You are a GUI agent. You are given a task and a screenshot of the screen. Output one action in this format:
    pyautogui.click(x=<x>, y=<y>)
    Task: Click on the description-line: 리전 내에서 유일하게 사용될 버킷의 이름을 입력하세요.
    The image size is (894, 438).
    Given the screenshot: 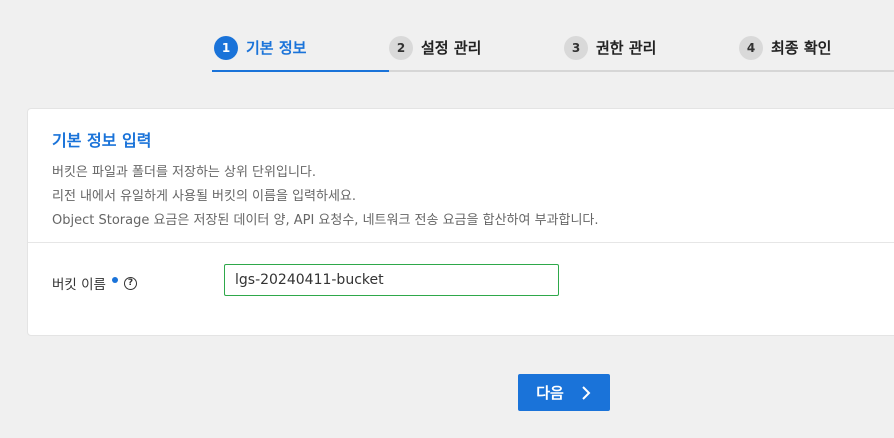 What is the action you would take?
    pyautogui.click(x=204, y=196)
    